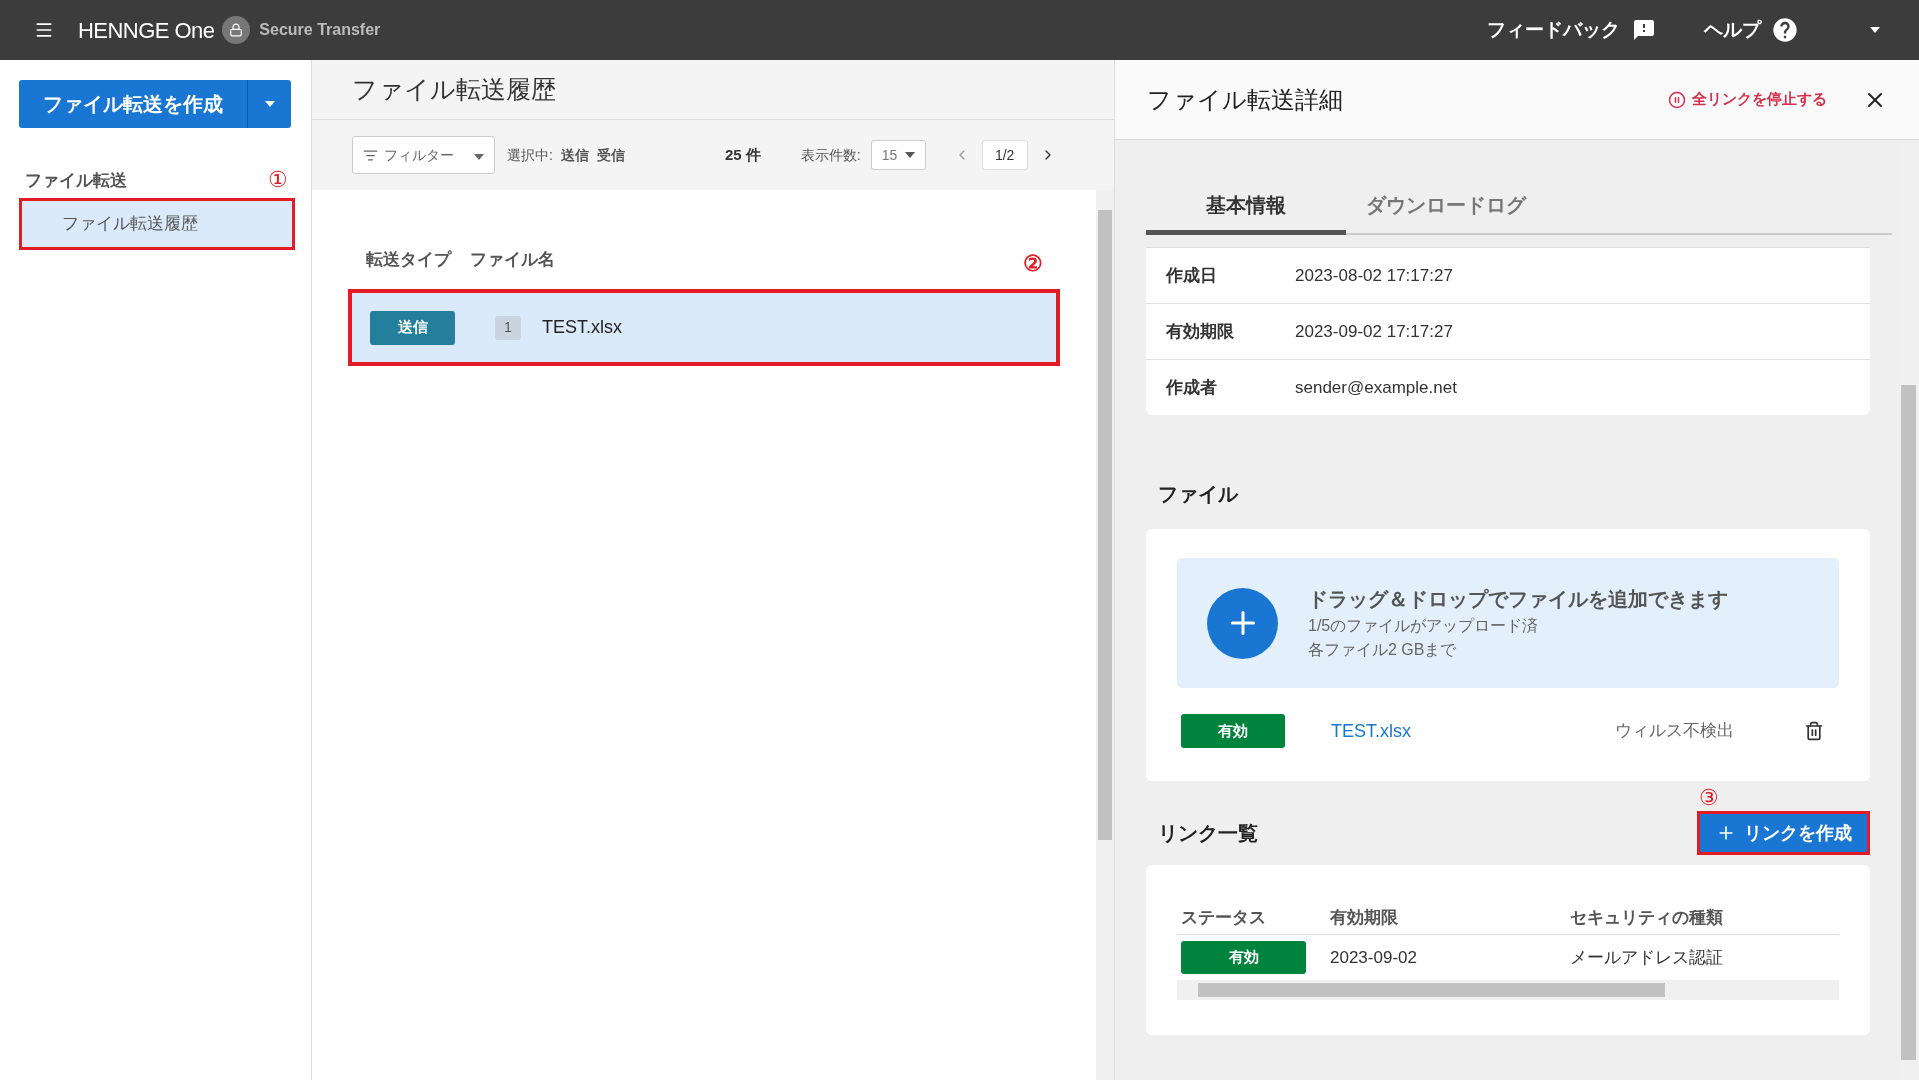 This screenshot has height=1080, width=1919. What do you see at coordinates (530, 155) in the screenshot?
I see `selection-label: 選択中:` at bounding box center [530, 155].